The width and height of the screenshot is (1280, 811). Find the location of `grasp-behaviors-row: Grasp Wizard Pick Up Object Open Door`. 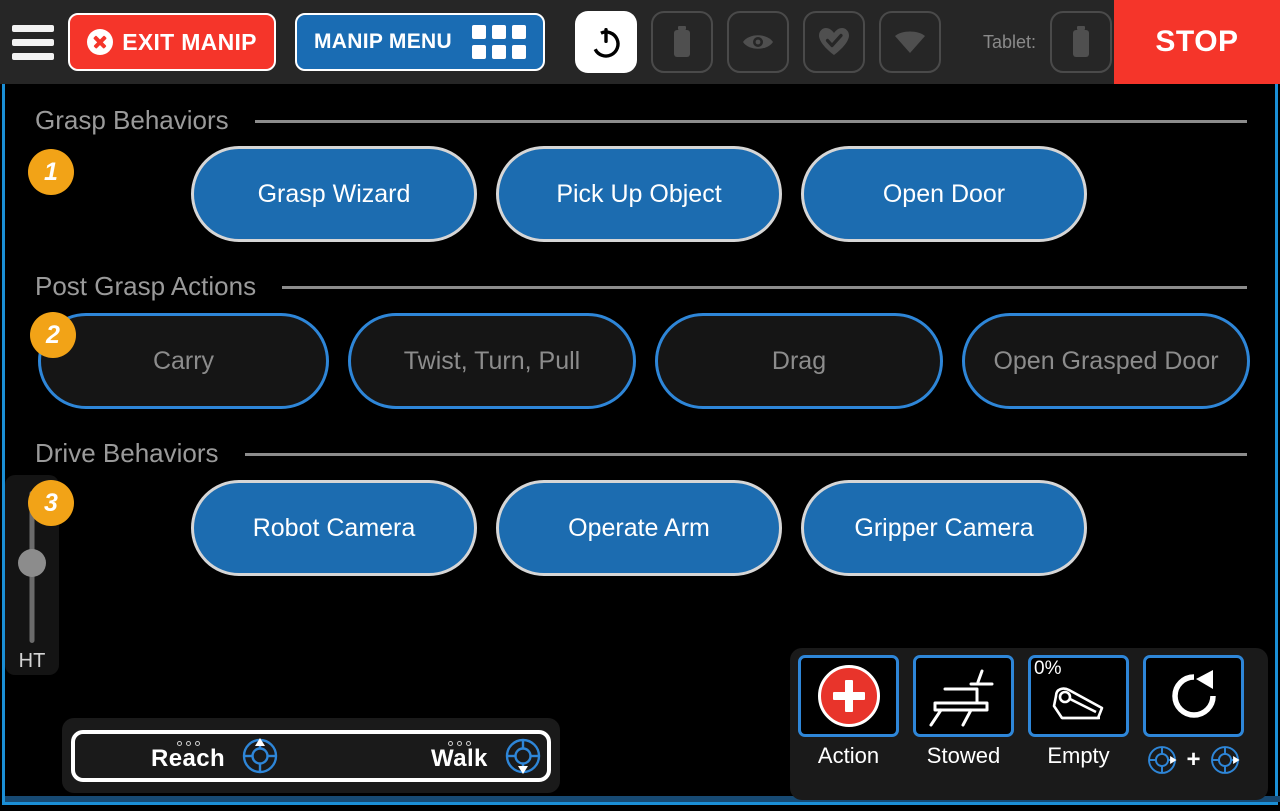

grasp-behaviors-row: Grasp Wizard Pick Up Object Open Door is located at coordinates (639, 194).